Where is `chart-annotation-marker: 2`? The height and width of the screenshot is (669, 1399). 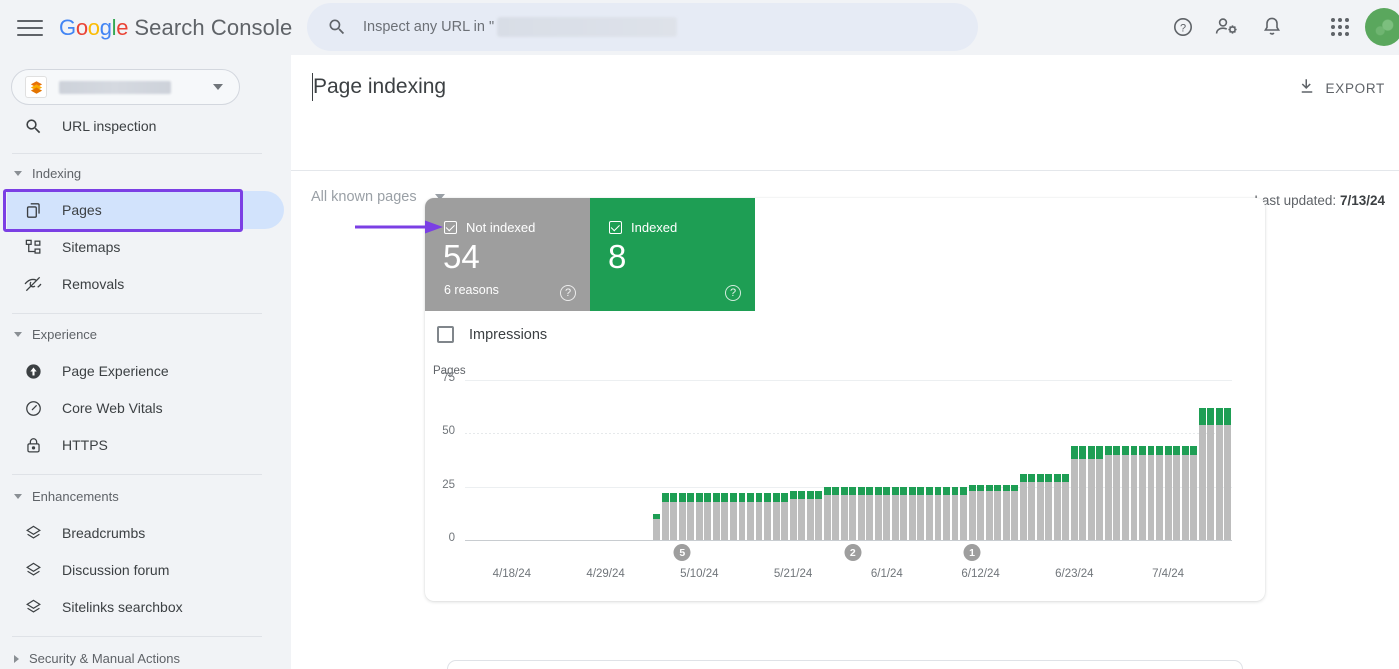 chart-annotation-marker: 2 is located at coordinates (853, 552).